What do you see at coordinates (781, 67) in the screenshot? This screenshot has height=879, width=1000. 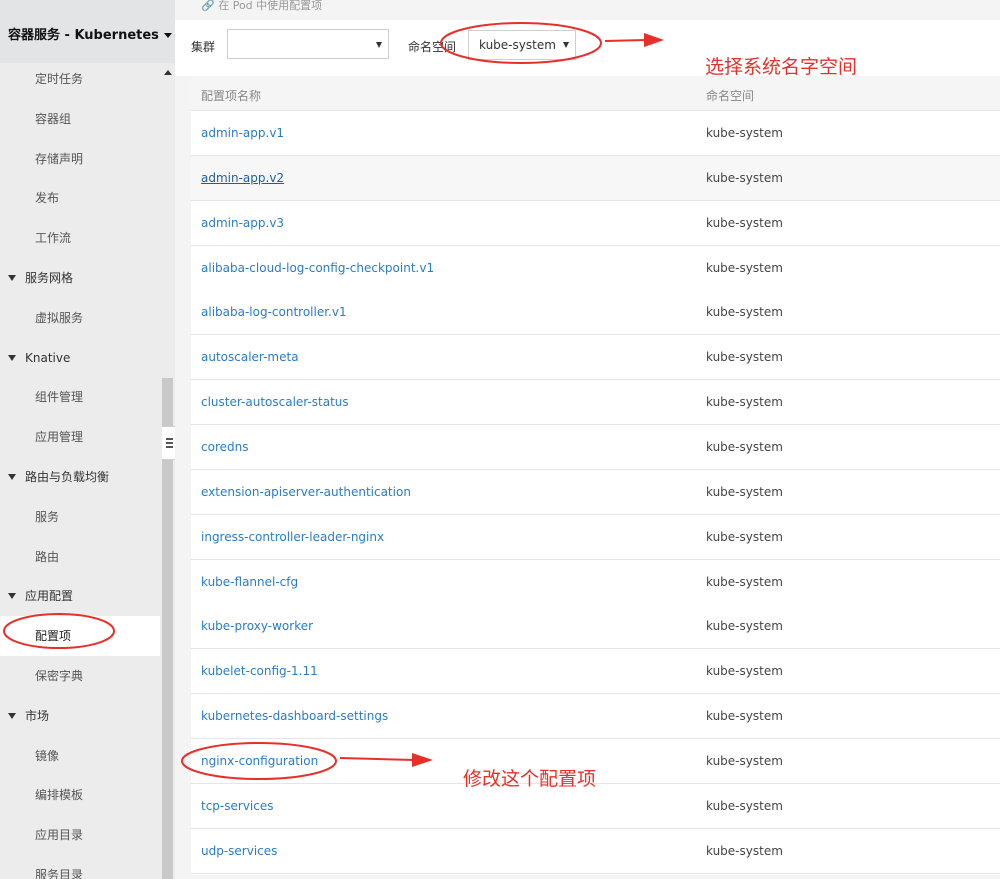 I see `annotation-select-namespace: 选择系统名字空间` at bounding box center [781, 67].